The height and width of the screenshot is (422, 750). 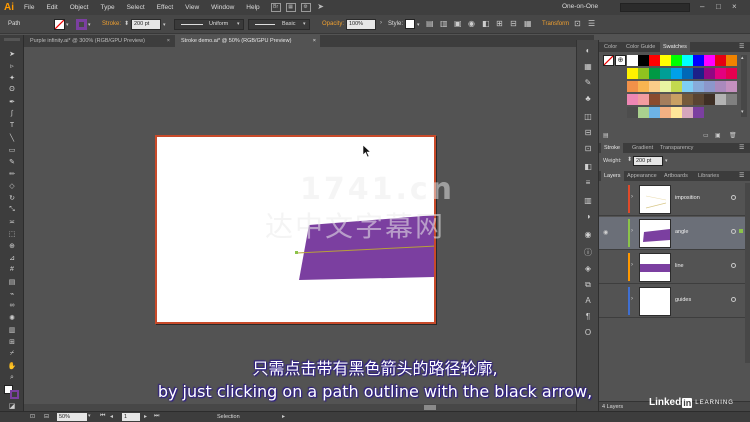 What do you see at coordinates (12, 137) in the screenshot?
I see `line-tool-icon: ╲` at bounding box center [12, 137].